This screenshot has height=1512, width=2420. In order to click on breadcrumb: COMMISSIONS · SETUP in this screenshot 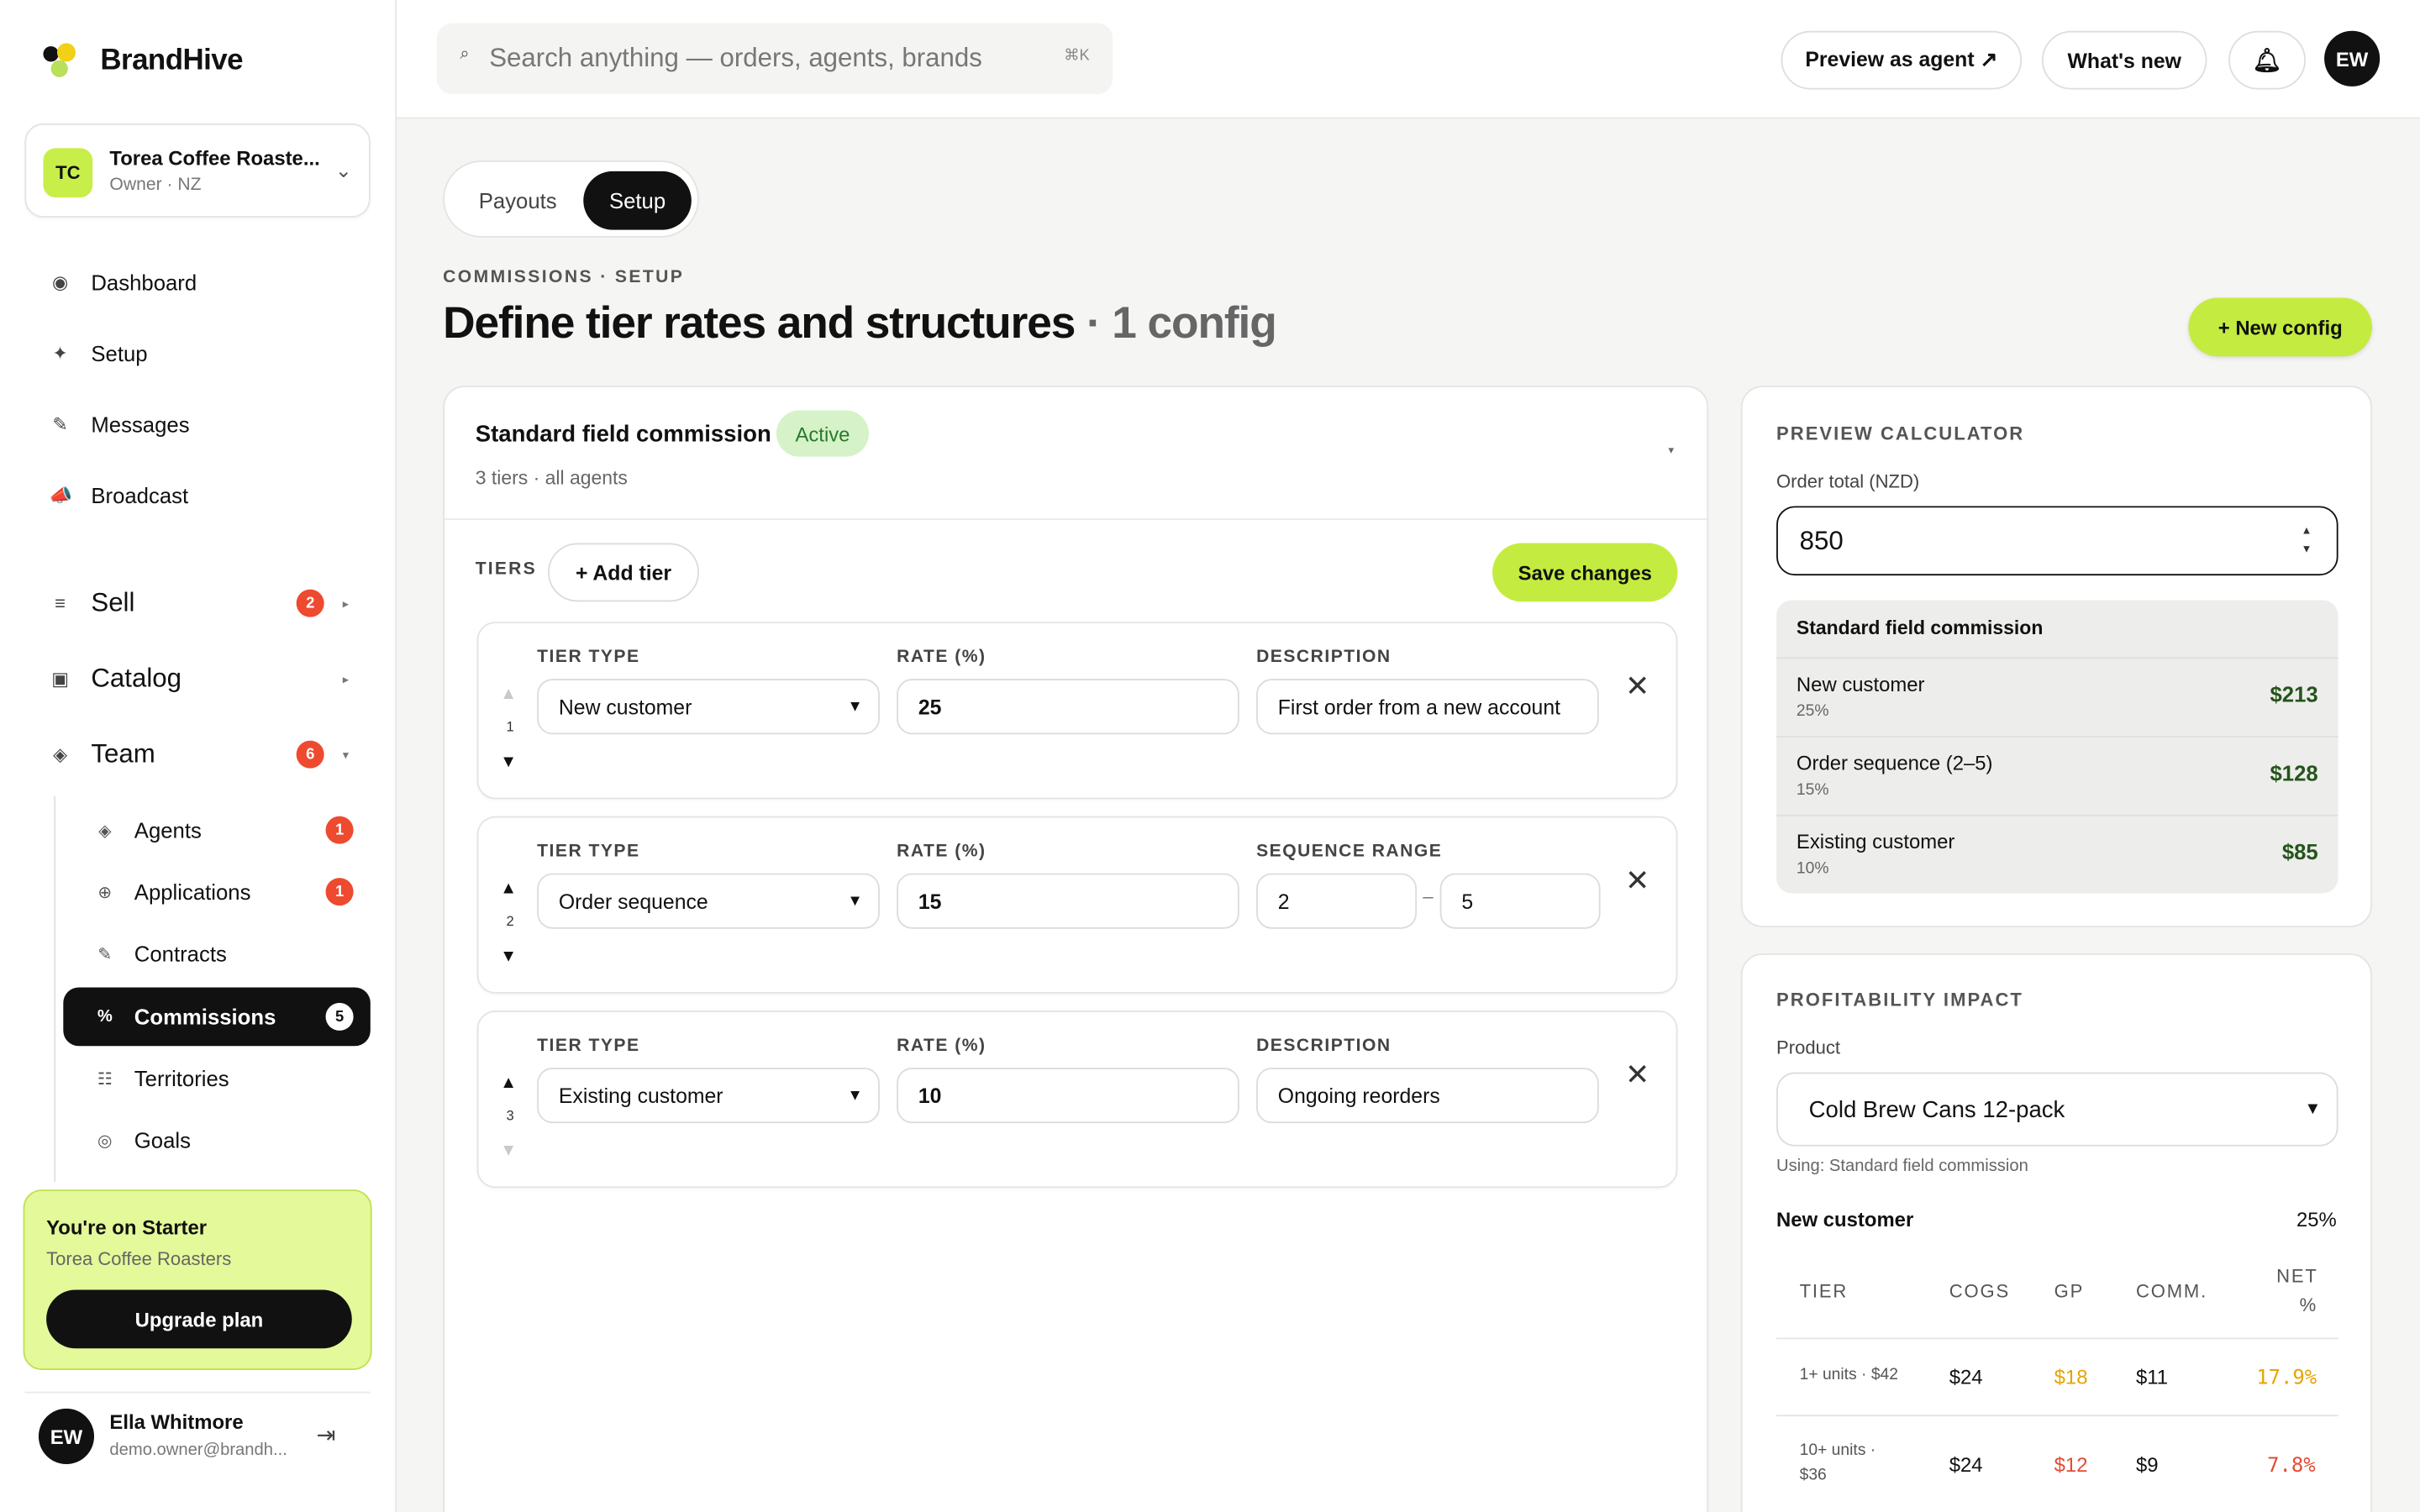, I will do `click(564, 277)`.